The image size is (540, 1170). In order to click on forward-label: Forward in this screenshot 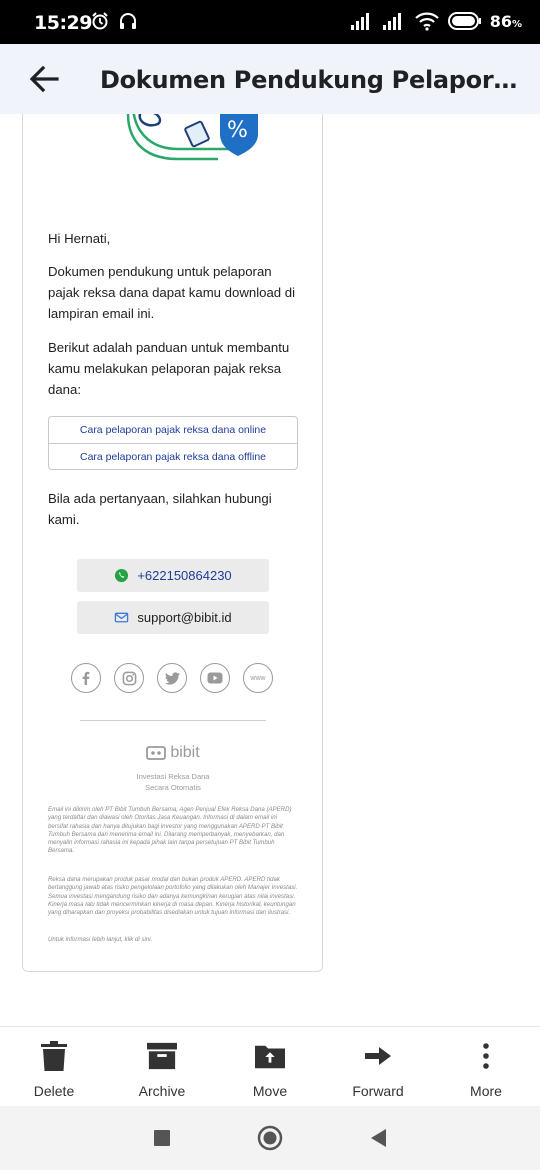, I will do `click(378, 1091)`.